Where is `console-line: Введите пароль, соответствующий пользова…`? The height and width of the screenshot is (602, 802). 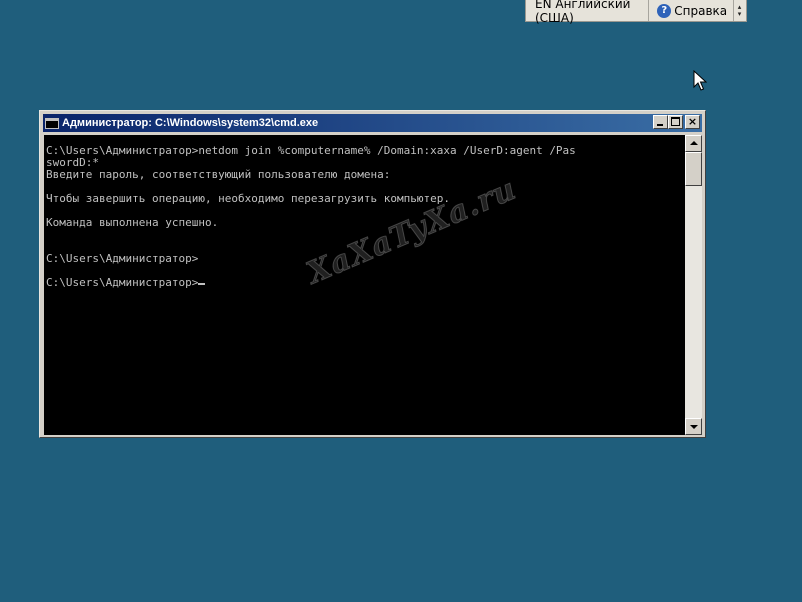 console-line: Введите пароль, соответствующий пользова… is located at coordinates (218, 174).